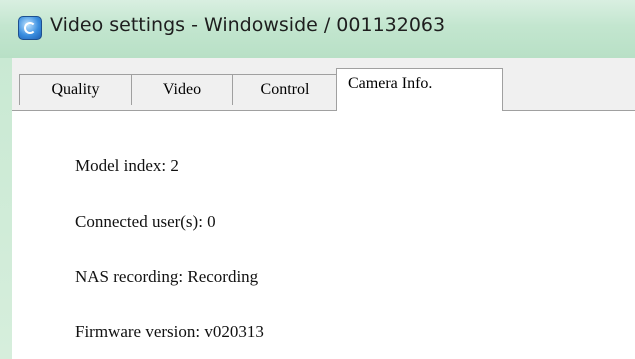 Image resolution: width=635 pixels, height=359 pixels. I want to click on tab-camera-info: Camera Info., so click(419, 89).